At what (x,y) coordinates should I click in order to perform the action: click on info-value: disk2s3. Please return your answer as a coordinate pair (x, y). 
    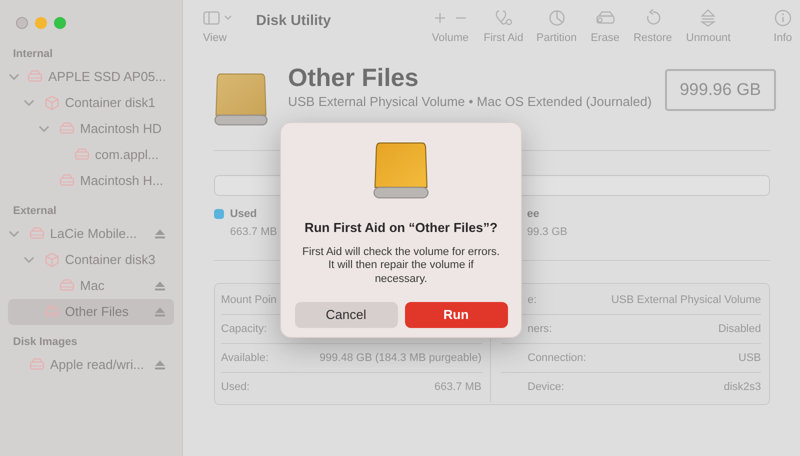
    Looking at the image, I should click on (742, 388).